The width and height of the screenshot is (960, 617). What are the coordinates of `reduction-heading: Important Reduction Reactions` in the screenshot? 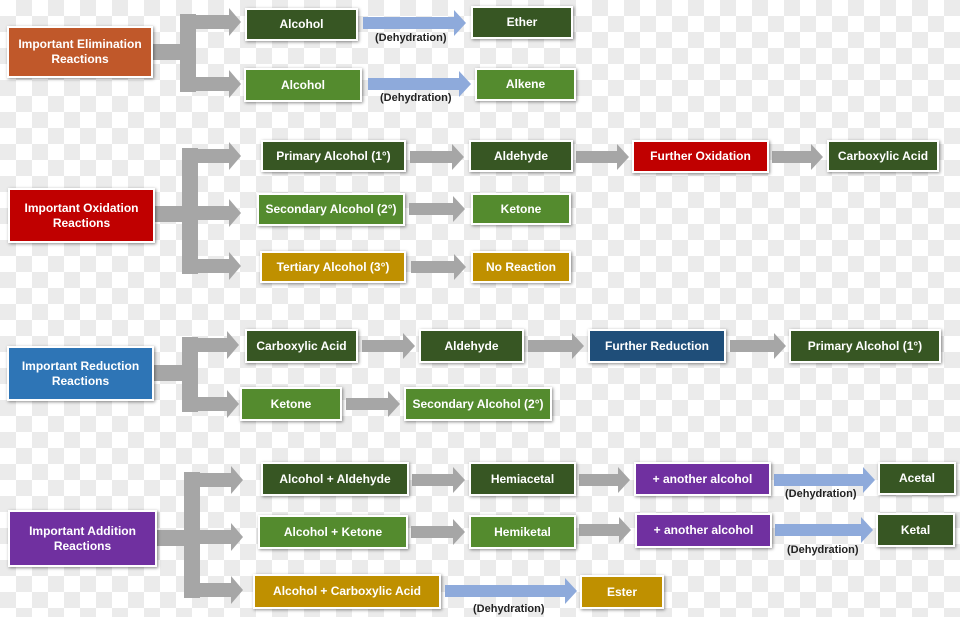 It's located at (80, 373).